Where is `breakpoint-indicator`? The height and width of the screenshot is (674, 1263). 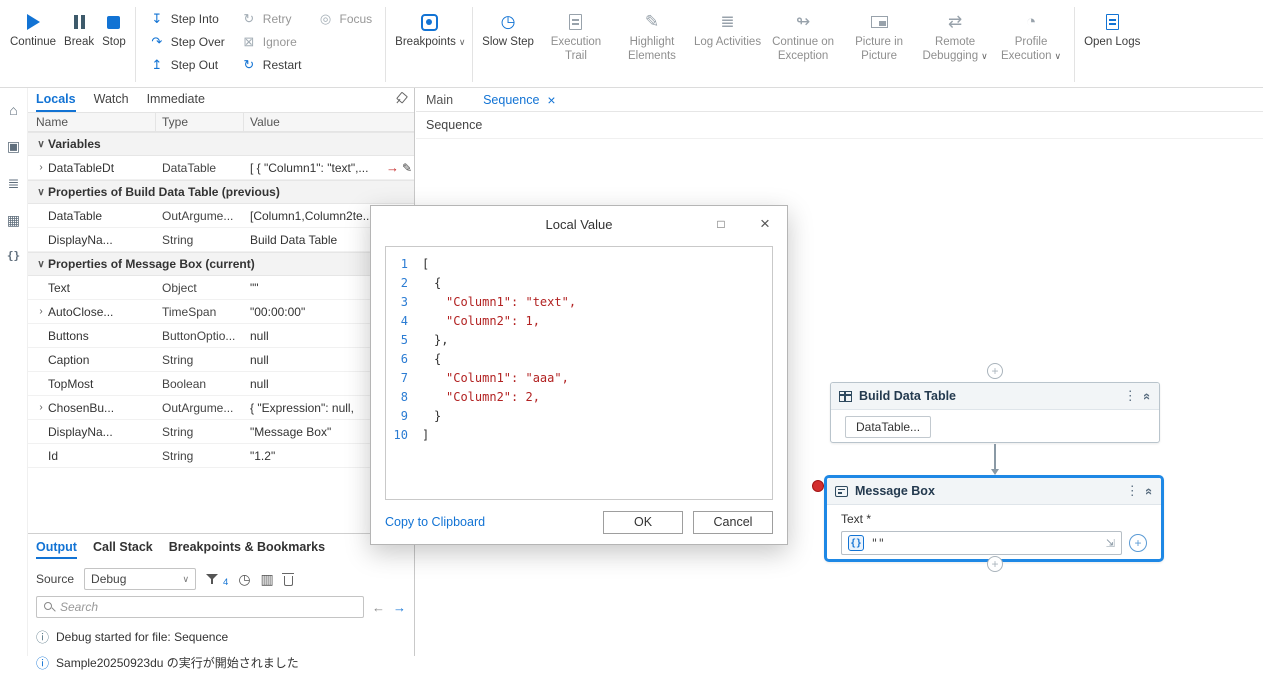 breakpoint-indicator is located at coordinates (818, 486).